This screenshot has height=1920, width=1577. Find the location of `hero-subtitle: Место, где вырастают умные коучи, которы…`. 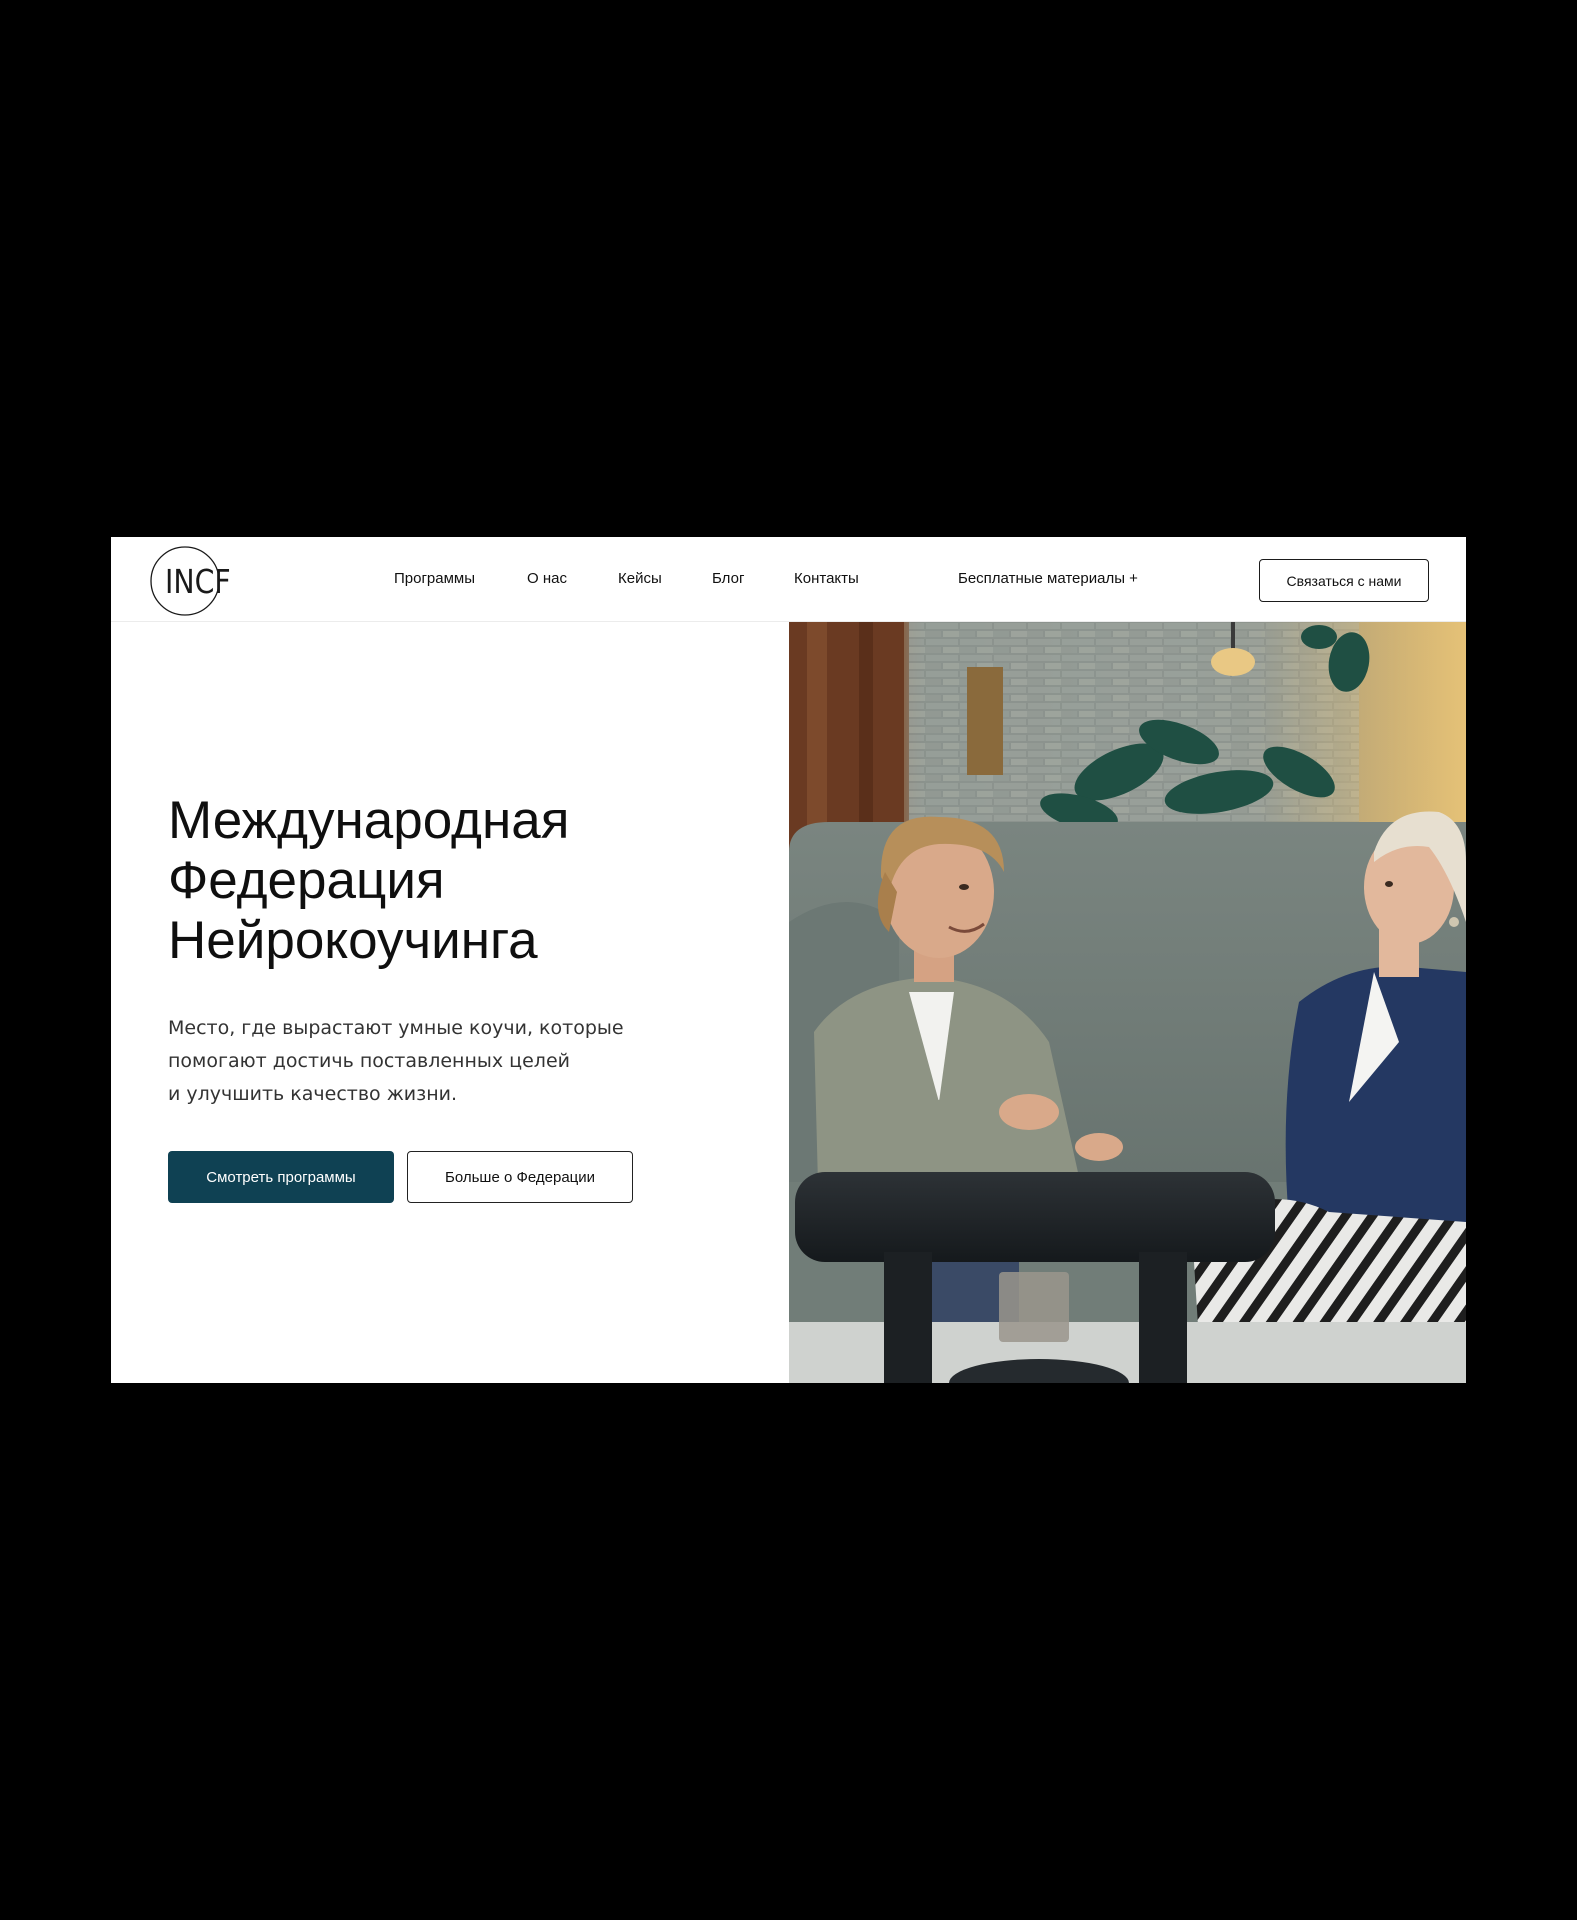

hero-subtitle: Место, где вырастают умные коучи, которы… is located at coordinates (428, 1061).